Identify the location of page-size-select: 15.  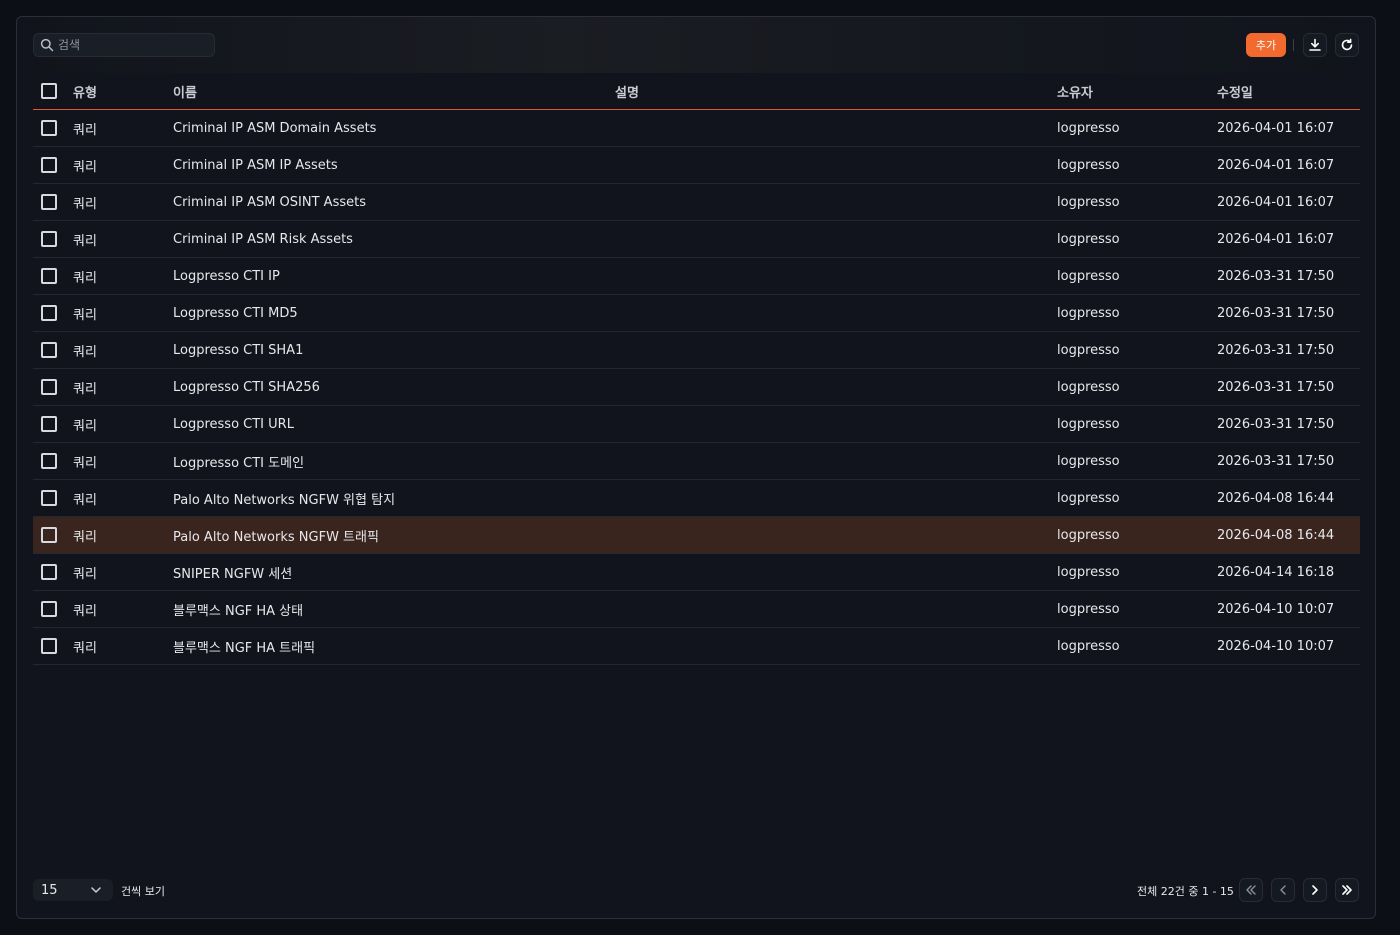
(73, 890).